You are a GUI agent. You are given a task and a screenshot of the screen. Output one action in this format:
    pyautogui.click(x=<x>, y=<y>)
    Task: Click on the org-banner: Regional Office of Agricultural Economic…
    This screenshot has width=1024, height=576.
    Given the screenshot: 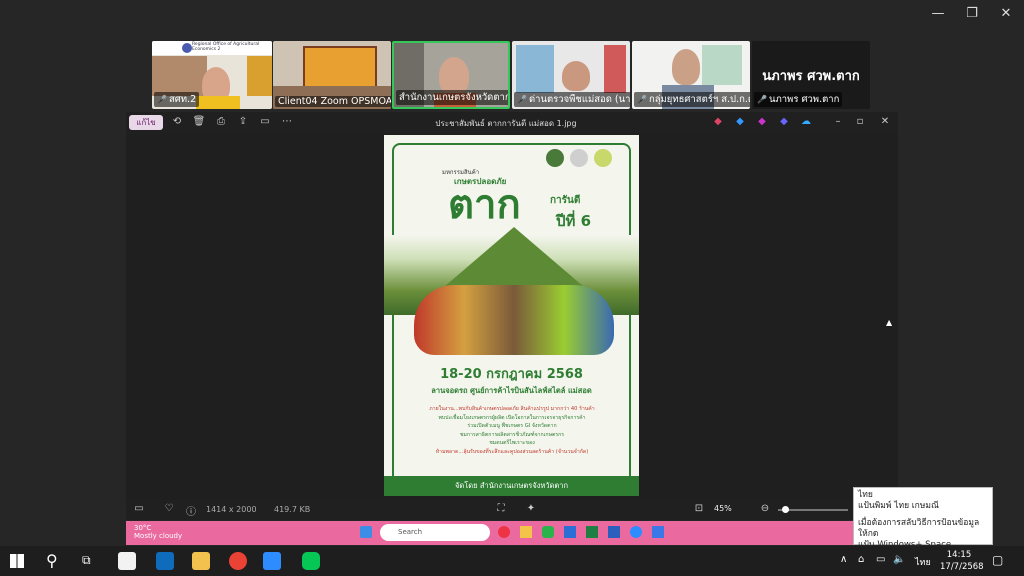 What is the action you would take?
    pyautogui.click(x=212, y=48)
    